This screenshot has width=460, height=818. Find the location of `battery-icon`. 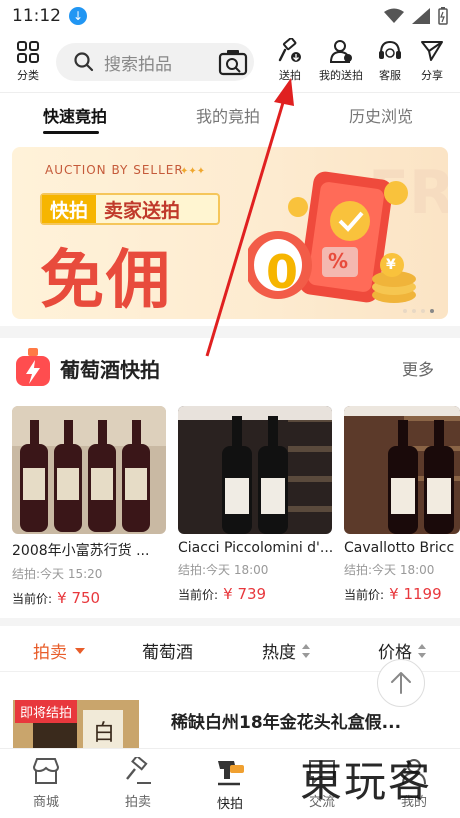

battery-icon is located at coordinates (443, 16).